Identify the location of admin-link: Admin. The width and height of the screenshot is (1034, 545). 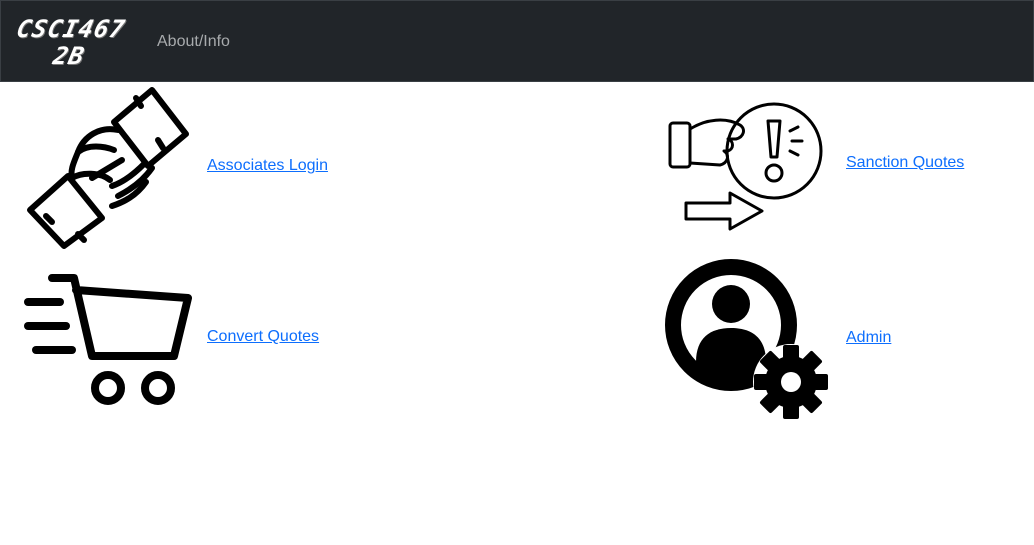
(868, 338).